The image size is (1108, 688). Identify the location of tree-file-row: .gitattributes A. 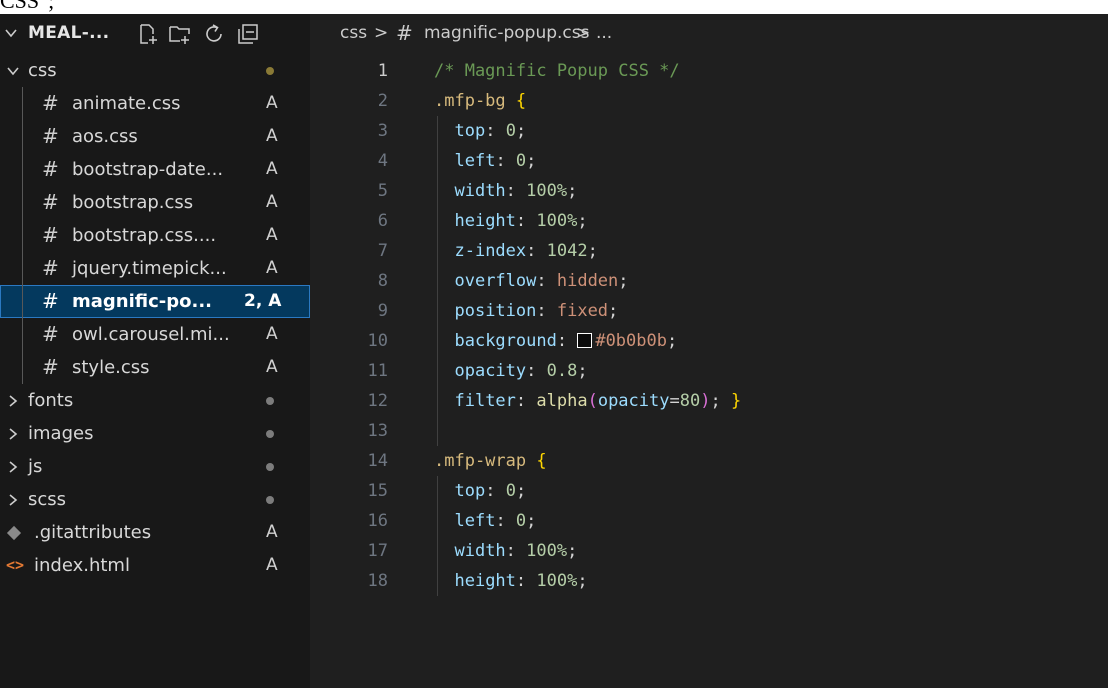
(155, 532).